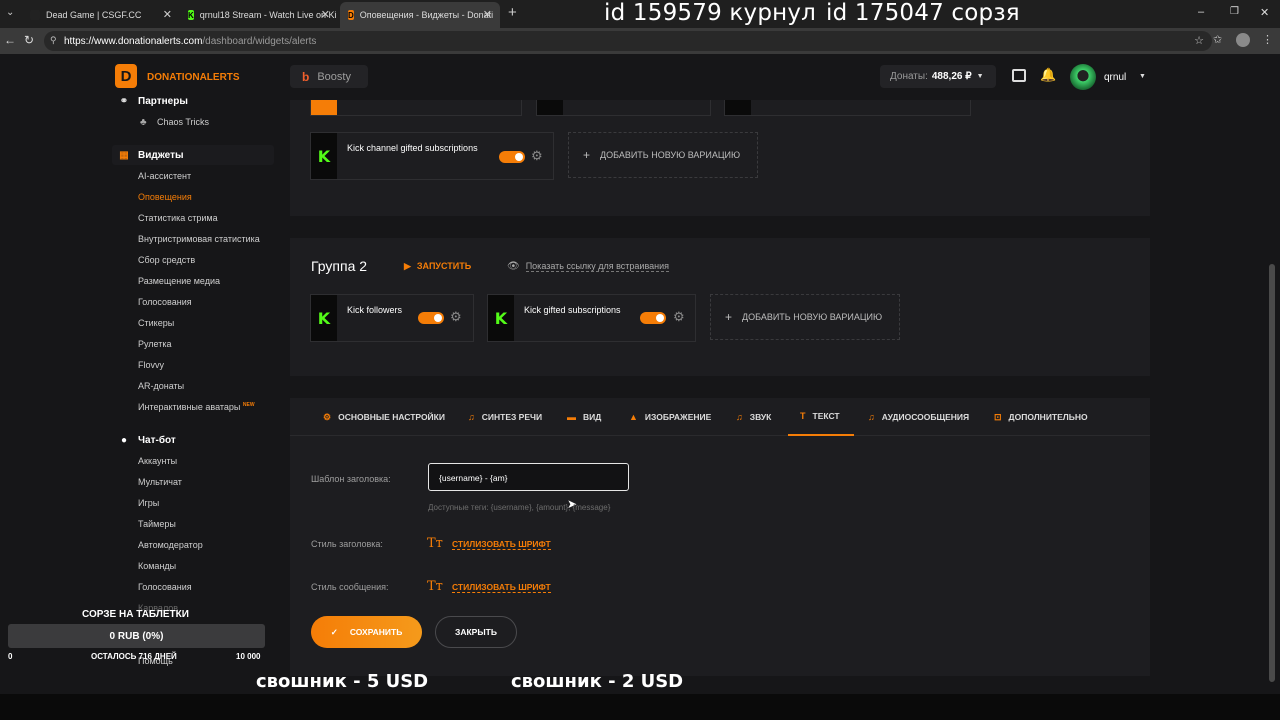 The image size is (1280, 720). I want to click on tab-basic-settings: ⚙ ОСНОВНЫЕ НАСТРОЙКИ, so click(384, 417).